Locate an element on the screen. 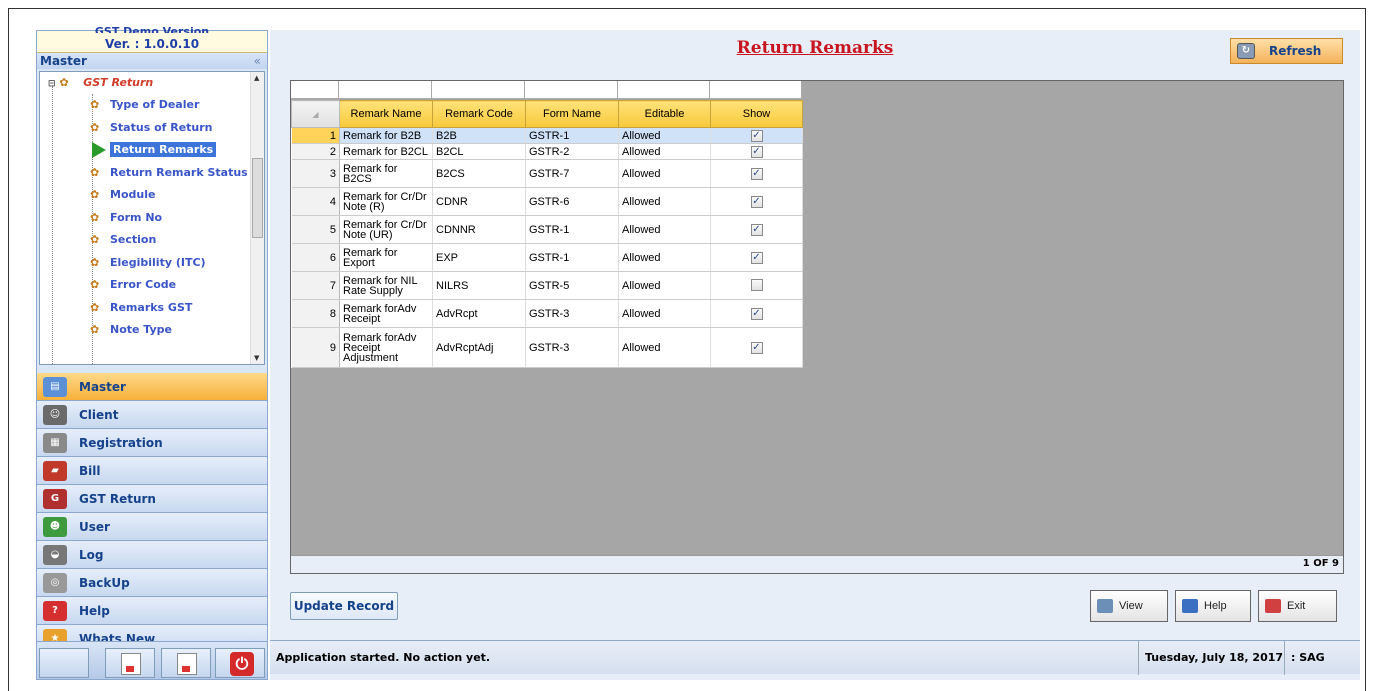 This screenshot has height=691, width=1374. nav-item: ◎ BackUp is located at coordinates (152, 583).